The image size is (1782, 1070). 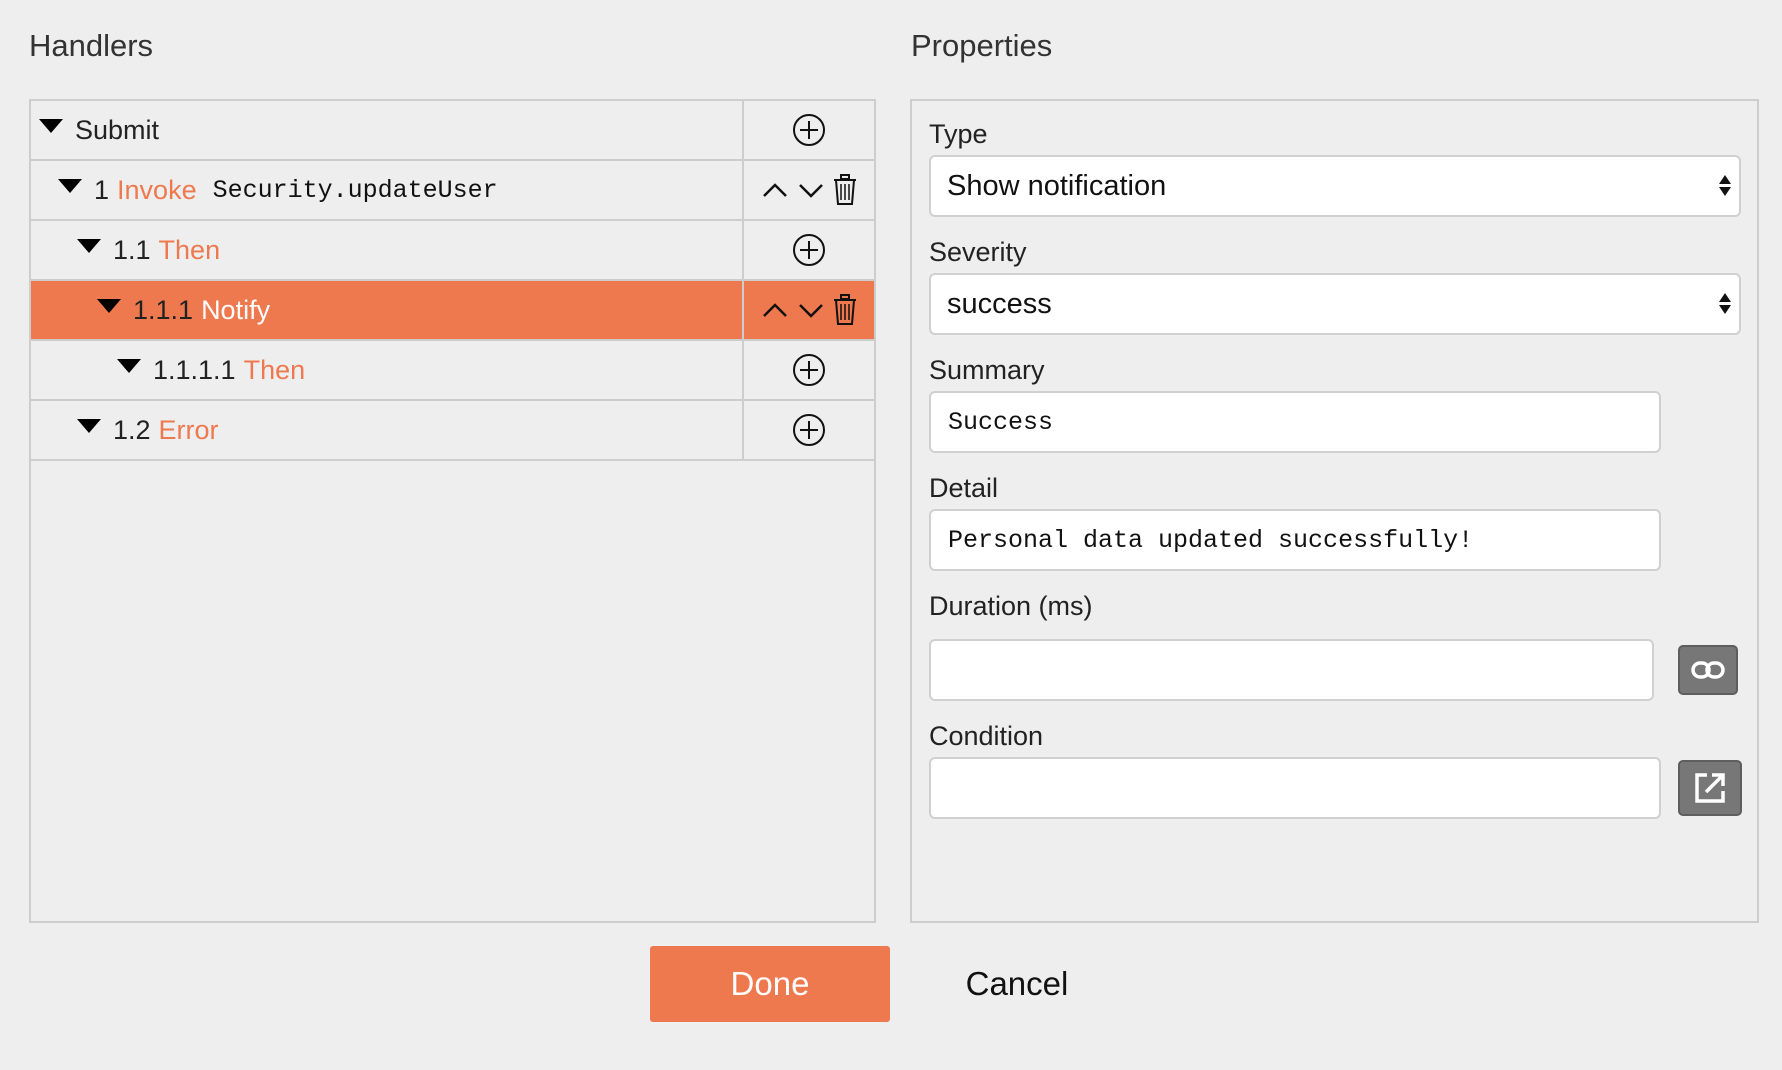 I want to click on detail-input: Personal data updated successfully!, so click(x=1295, y=540).